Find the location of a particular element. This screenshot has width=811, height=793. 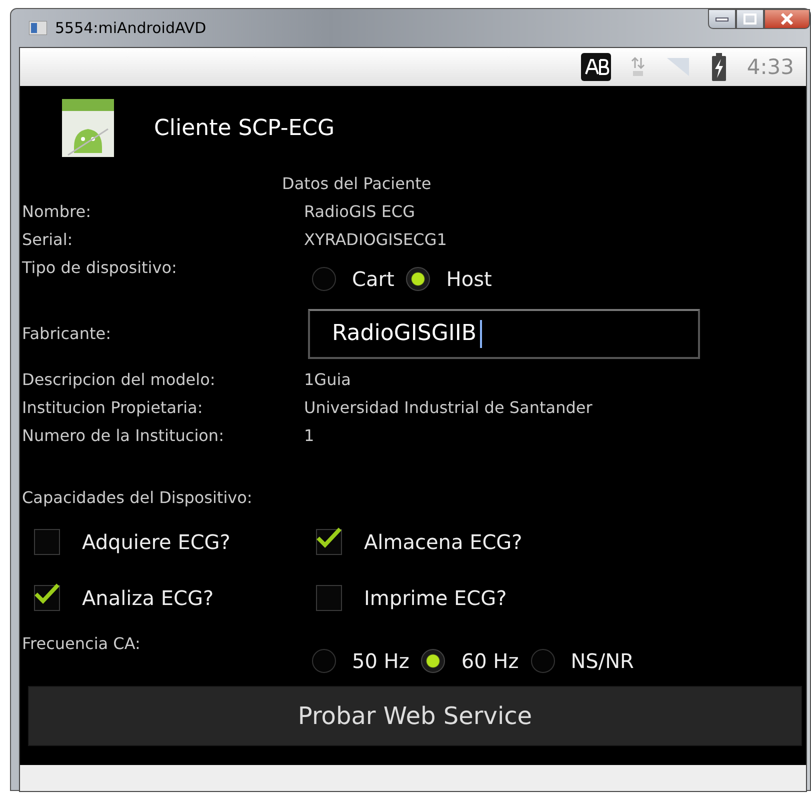

minimize-button is located at coordinates (722, 19).